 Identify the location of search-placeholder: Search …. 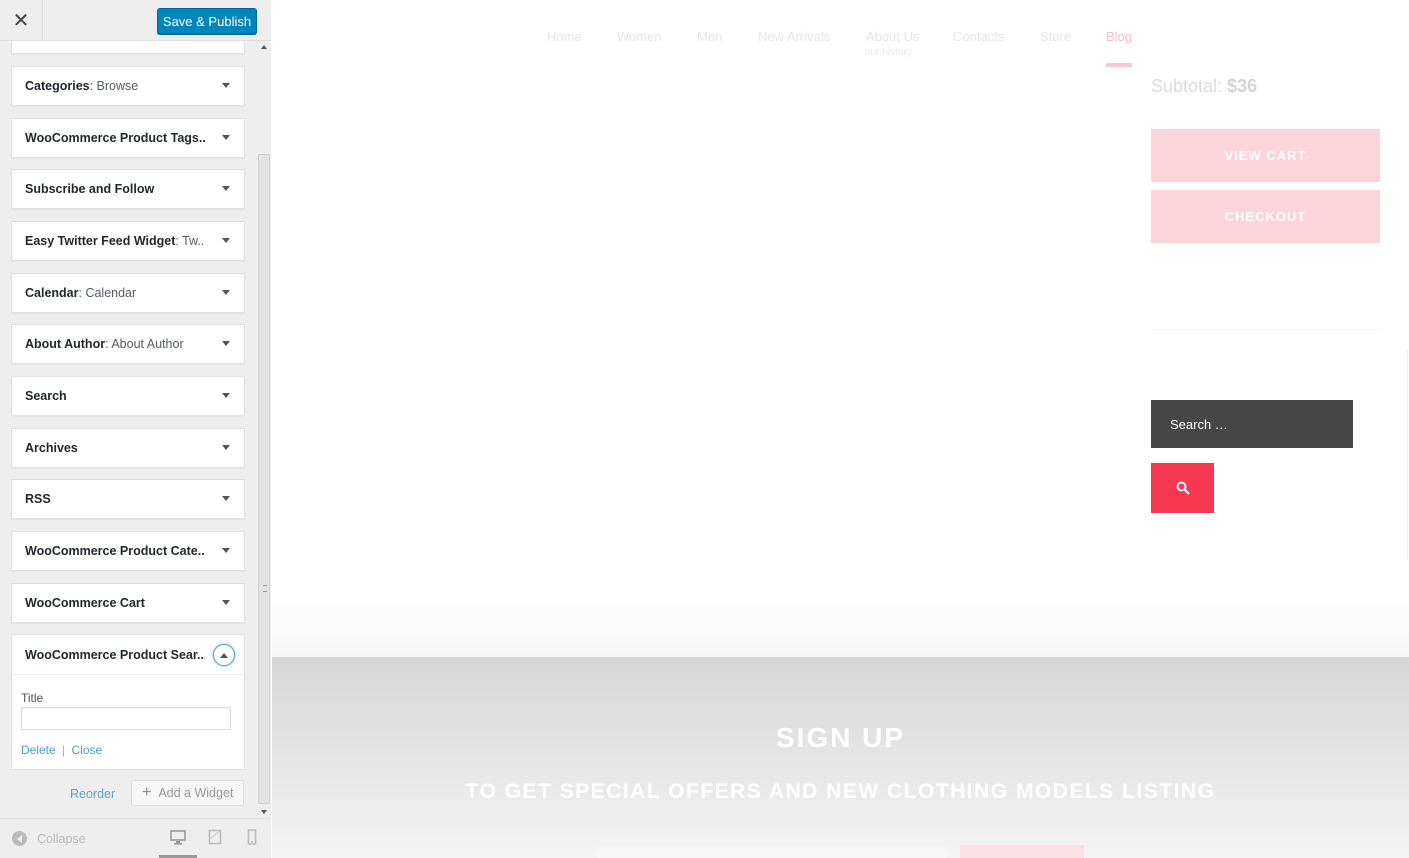
(1199, 424).